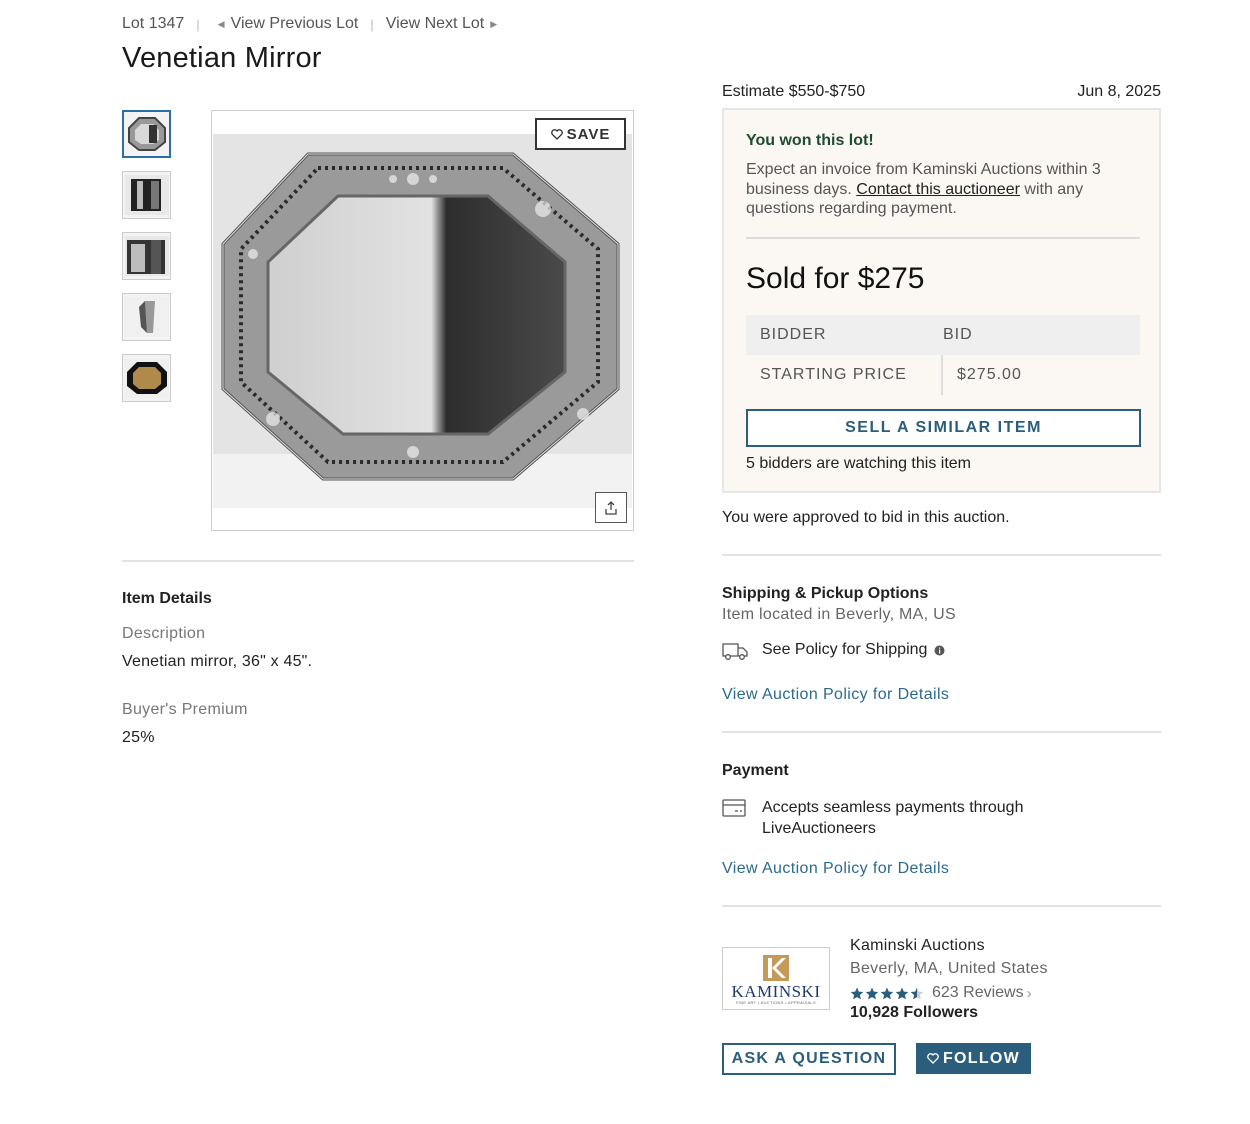  What do you see at coordinates (494, 23) in the screenshot?
I see `caret-right-icon: ▶` at bounding box center [494, 23].